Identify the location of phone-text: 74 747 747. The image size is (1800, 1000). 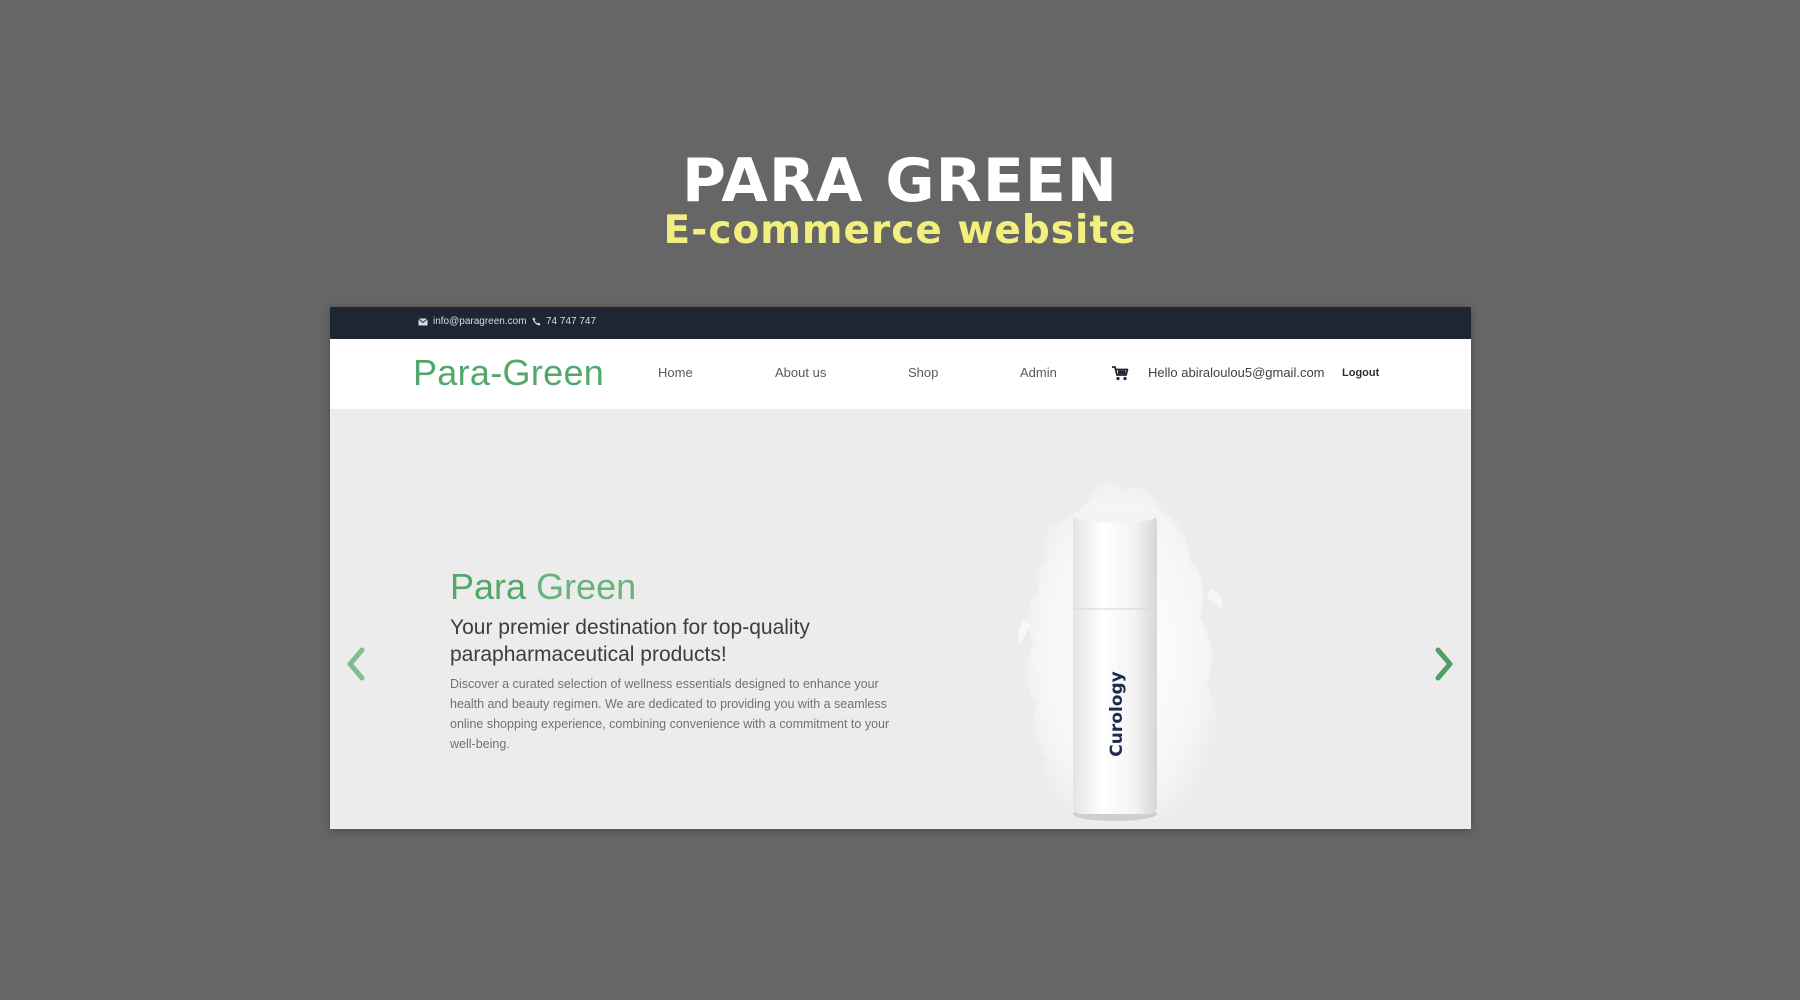
(571, 321).